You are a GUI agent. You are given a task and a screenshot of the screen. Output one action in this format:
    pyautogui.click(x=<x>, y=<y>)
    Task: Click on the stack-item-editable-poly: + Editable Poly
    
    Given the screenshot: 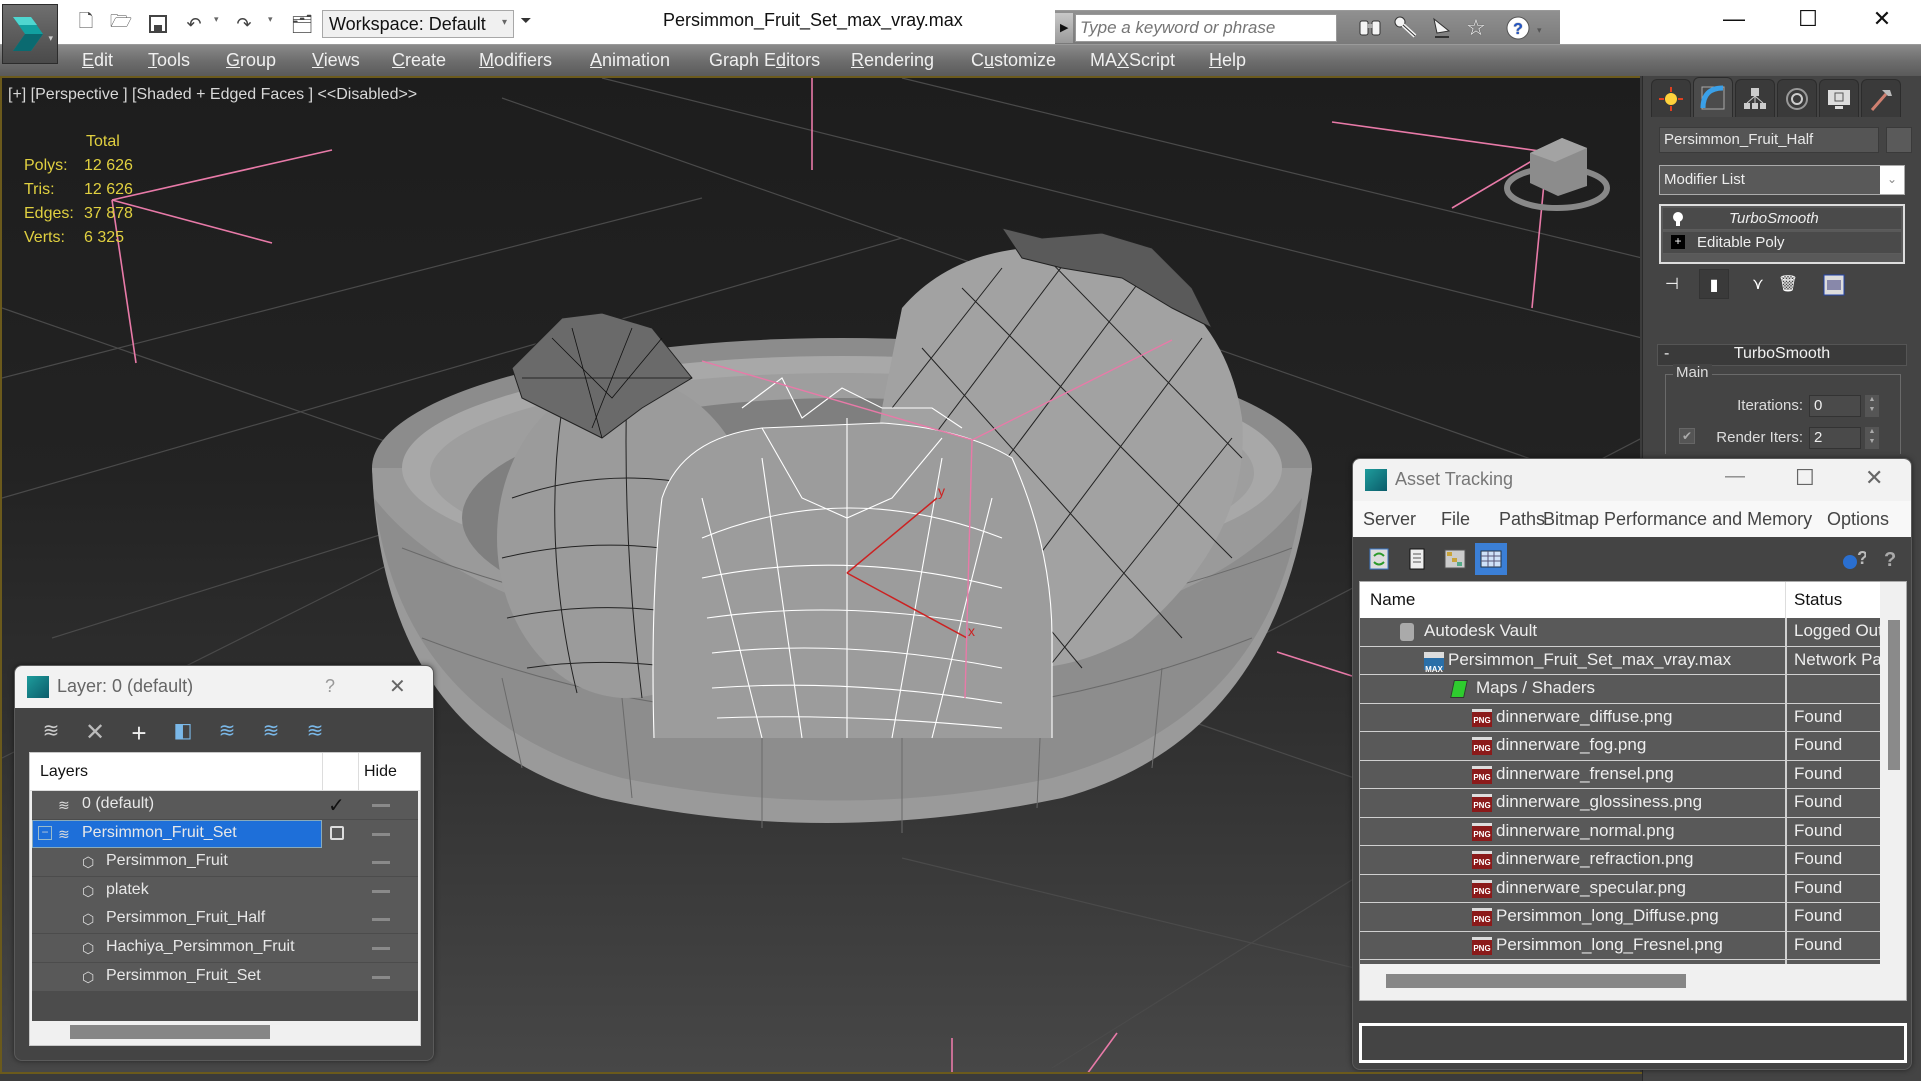 What is the action you would take?
    pyautogui.click(x=1782, y=243)
    